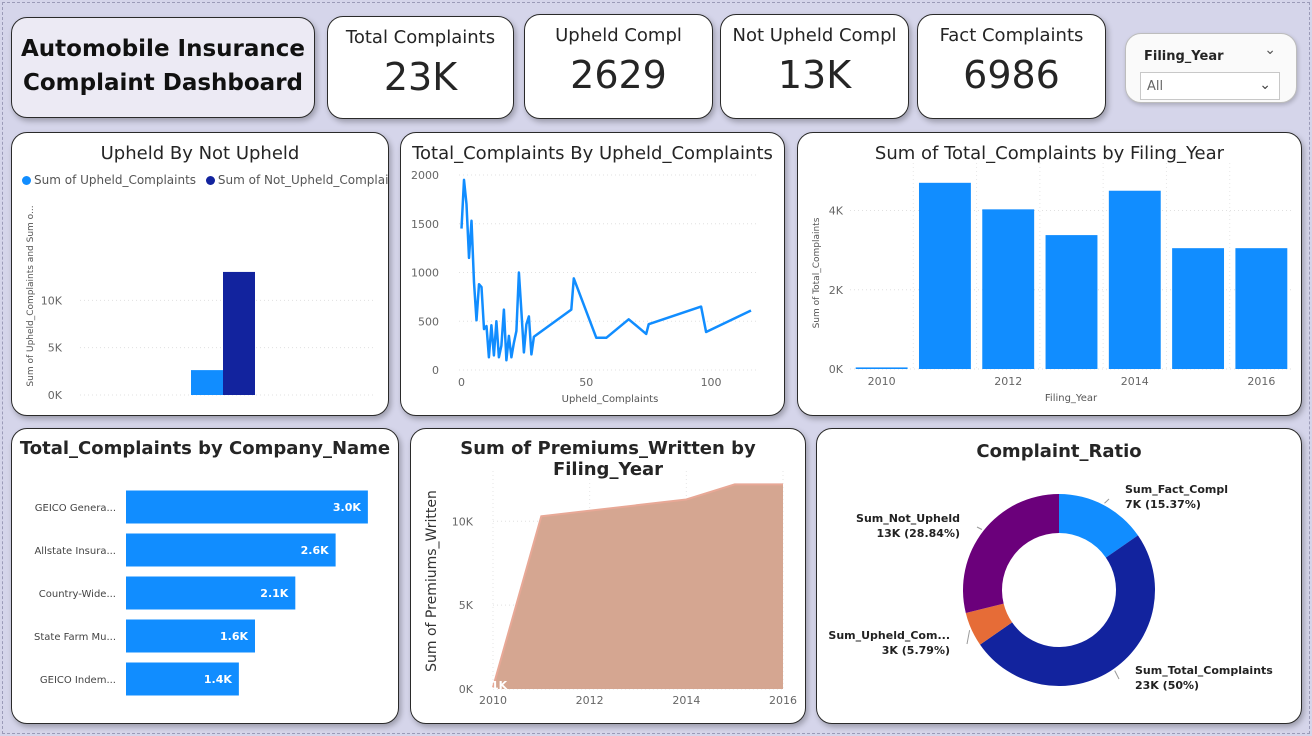 This screenshot has height=736, width=1312. What do you see at coordinates (618, 35) in the screenshot?
I see `kpi-label: Upheld Compl` at bounding box center [618, 35].